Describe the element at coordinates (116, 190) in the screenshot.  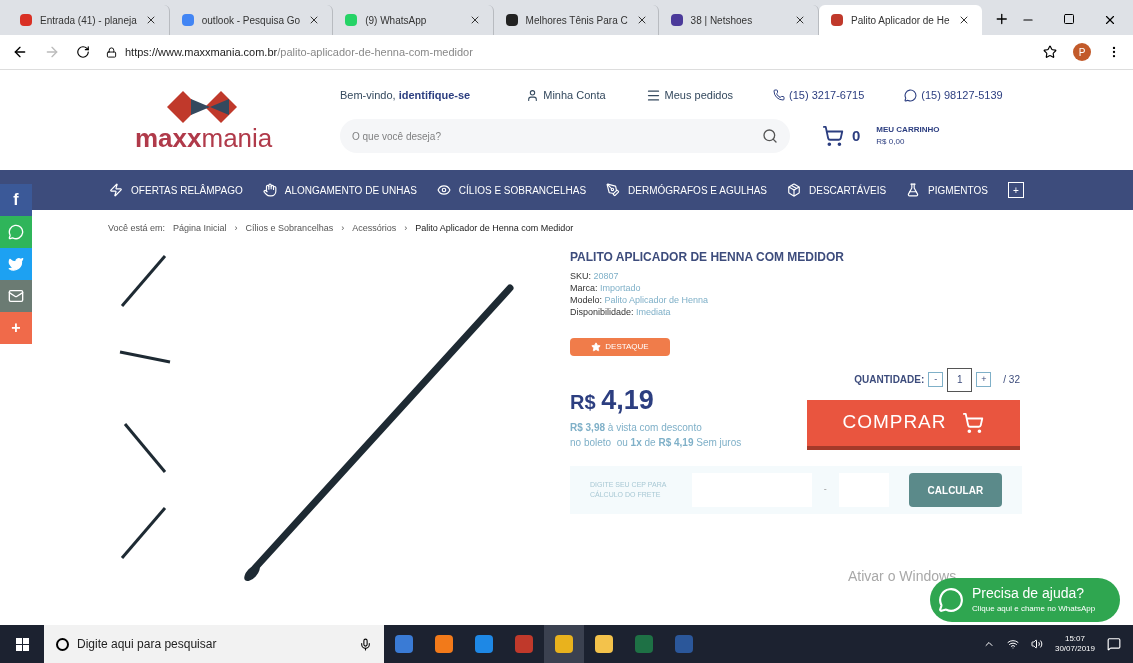
I see `bolt-icon` at that location.